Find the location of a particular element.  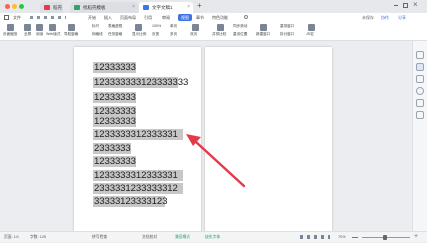

menu-bar: 文件 开始 插入 页面布局 引用 审阅 视图 章节 特色功能 未保存 协作 分享 is located at coordinates (213, 17).